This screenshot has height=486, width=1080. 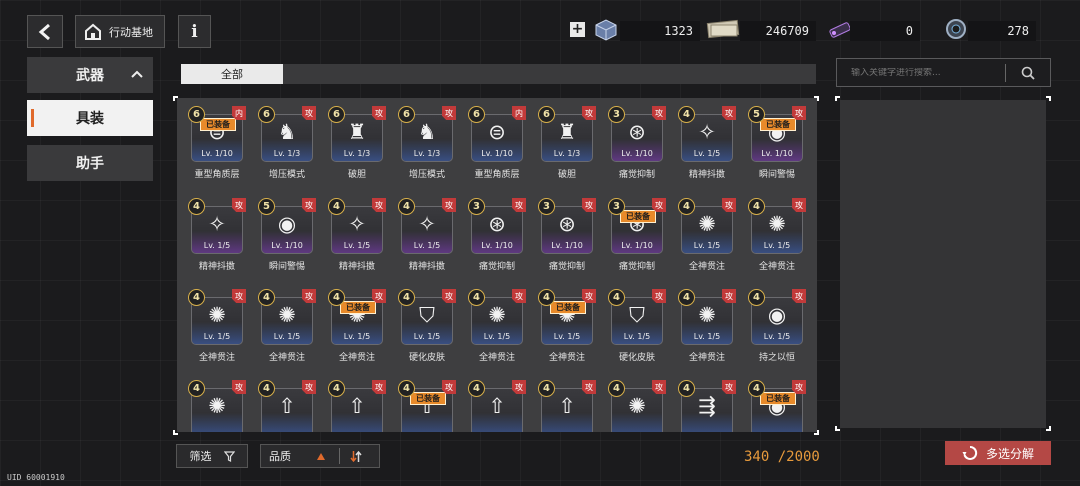 What do you see at coordinates (217, 224) in the screenshot?
I see `spark-icon: ✧` at bounding box center [217, 224].